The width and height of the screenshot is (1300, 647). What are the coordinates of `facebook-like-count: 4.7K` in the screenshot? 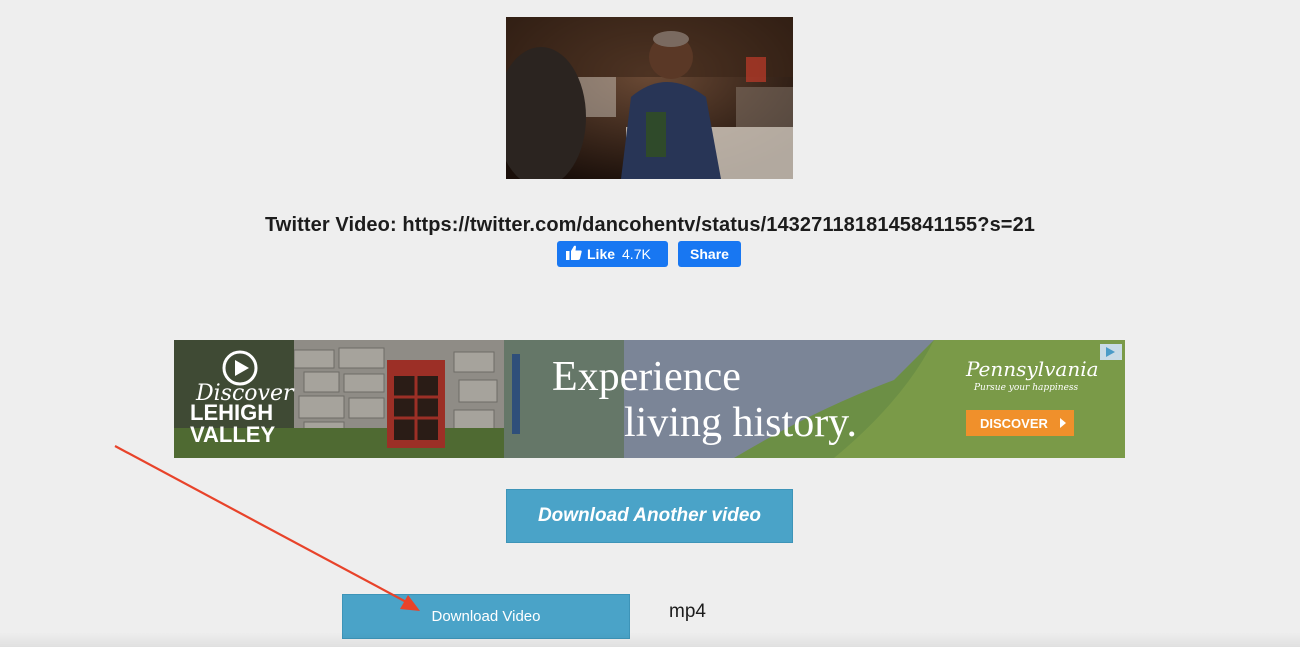 It's located at (636, 254).